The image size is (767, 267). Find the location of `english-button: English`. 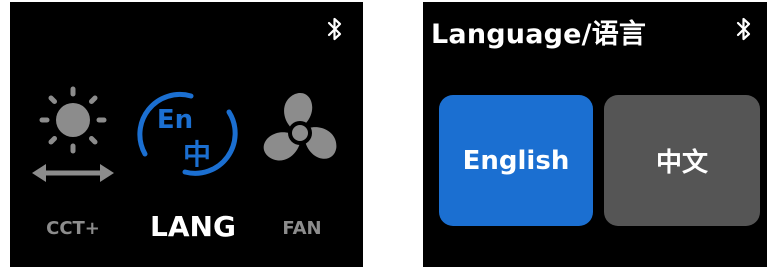

english-button: English is located at coordinates (516, 160).